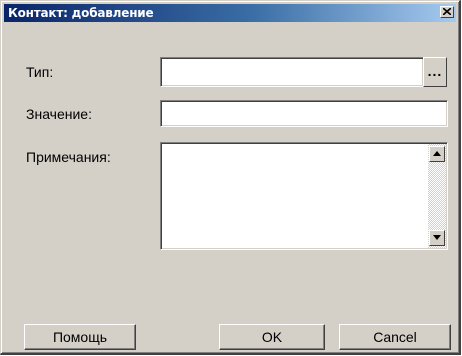 This screenshot has width=462, height=356. I want to click on scroll-down-button, so click(437, 238).